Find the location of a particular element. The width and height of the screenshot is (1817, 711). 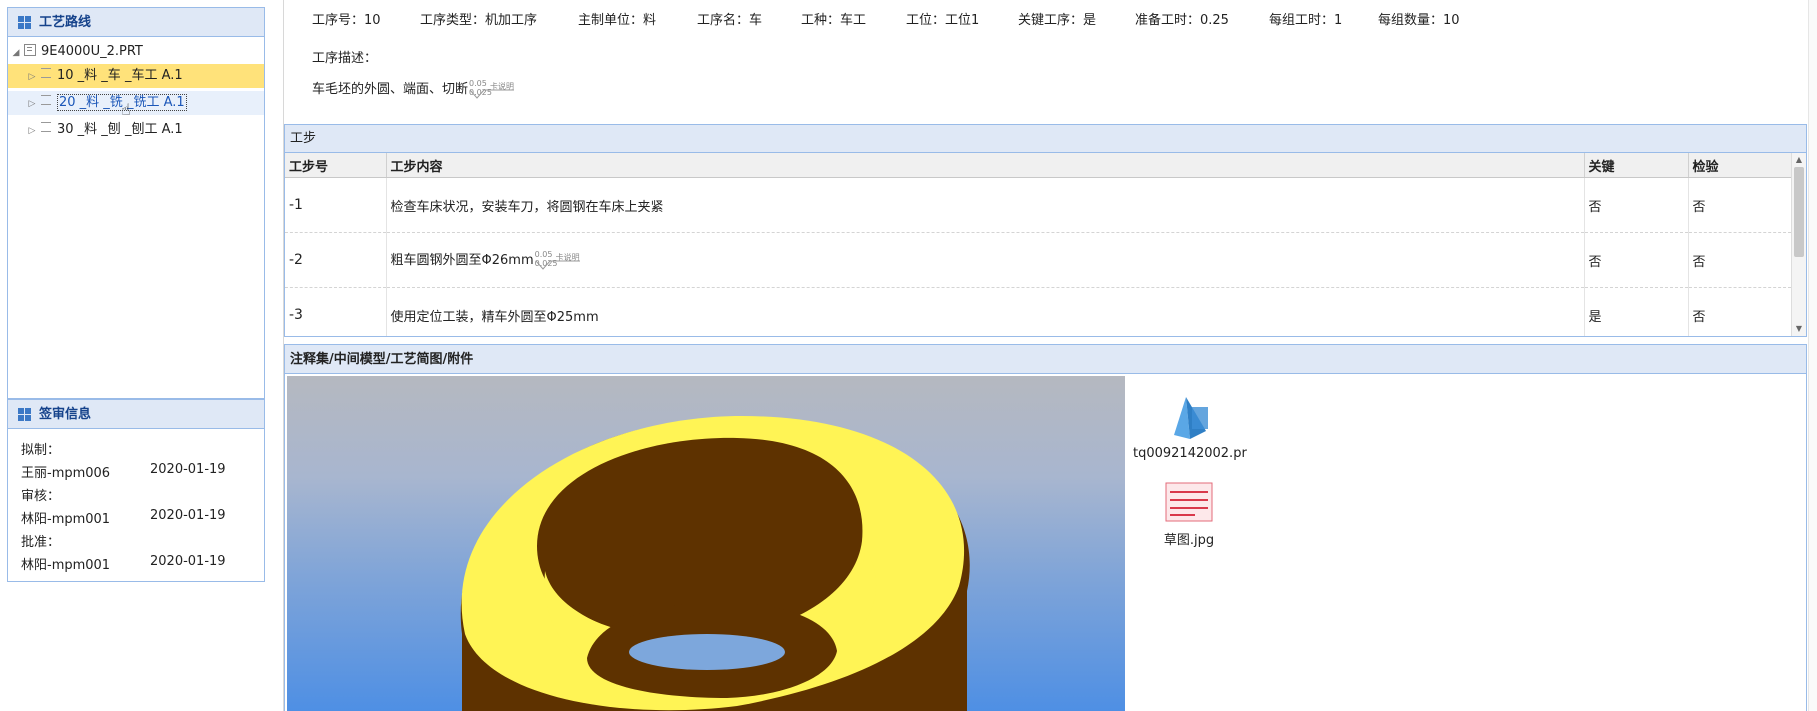

file-item-model: tq0092142002.pr is located at coordinates (1190, 428).